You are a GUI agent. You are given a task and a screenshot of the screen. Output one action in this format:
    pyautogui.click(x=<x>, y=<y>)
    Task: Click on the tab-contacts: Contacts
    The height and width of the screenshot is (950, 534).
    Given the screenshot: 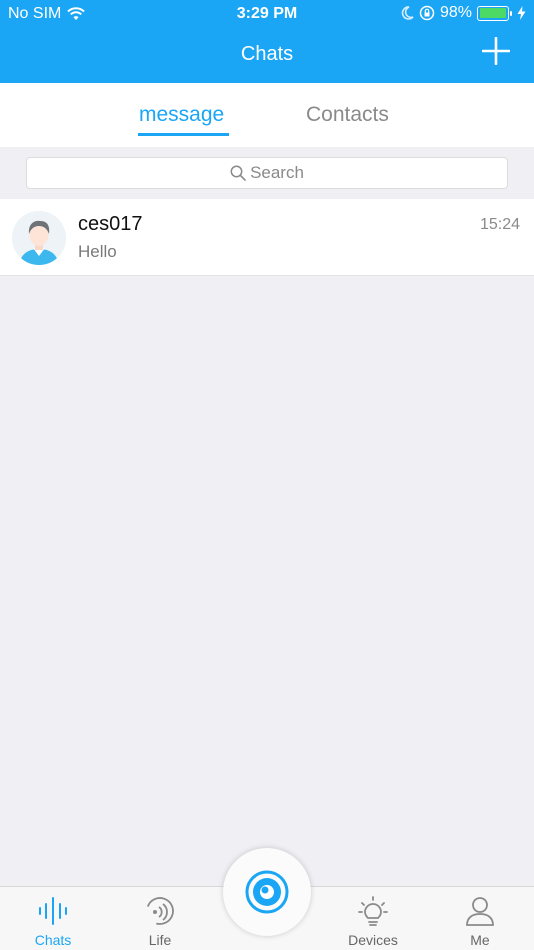 What is the action you would take?
    pyautogui.click(x=347, y=115)
    